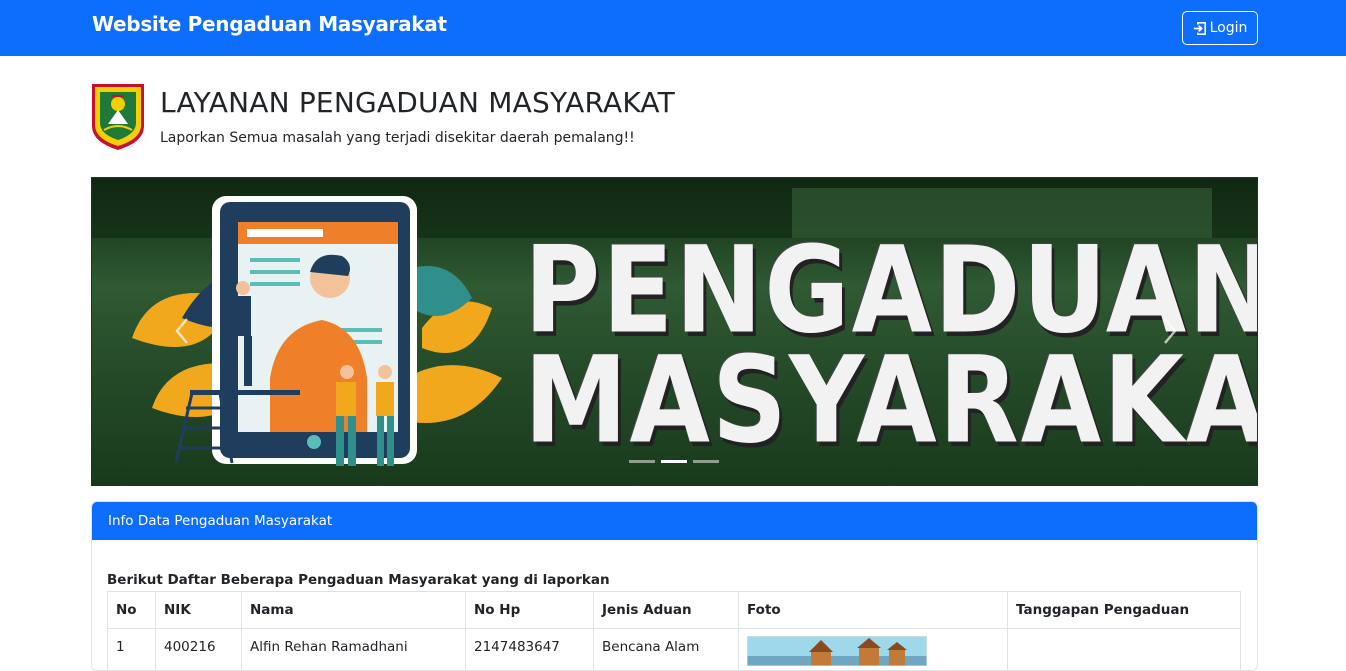 The image size is (1346, 671). I want to click on login-label: Login, so click(1228, 28).